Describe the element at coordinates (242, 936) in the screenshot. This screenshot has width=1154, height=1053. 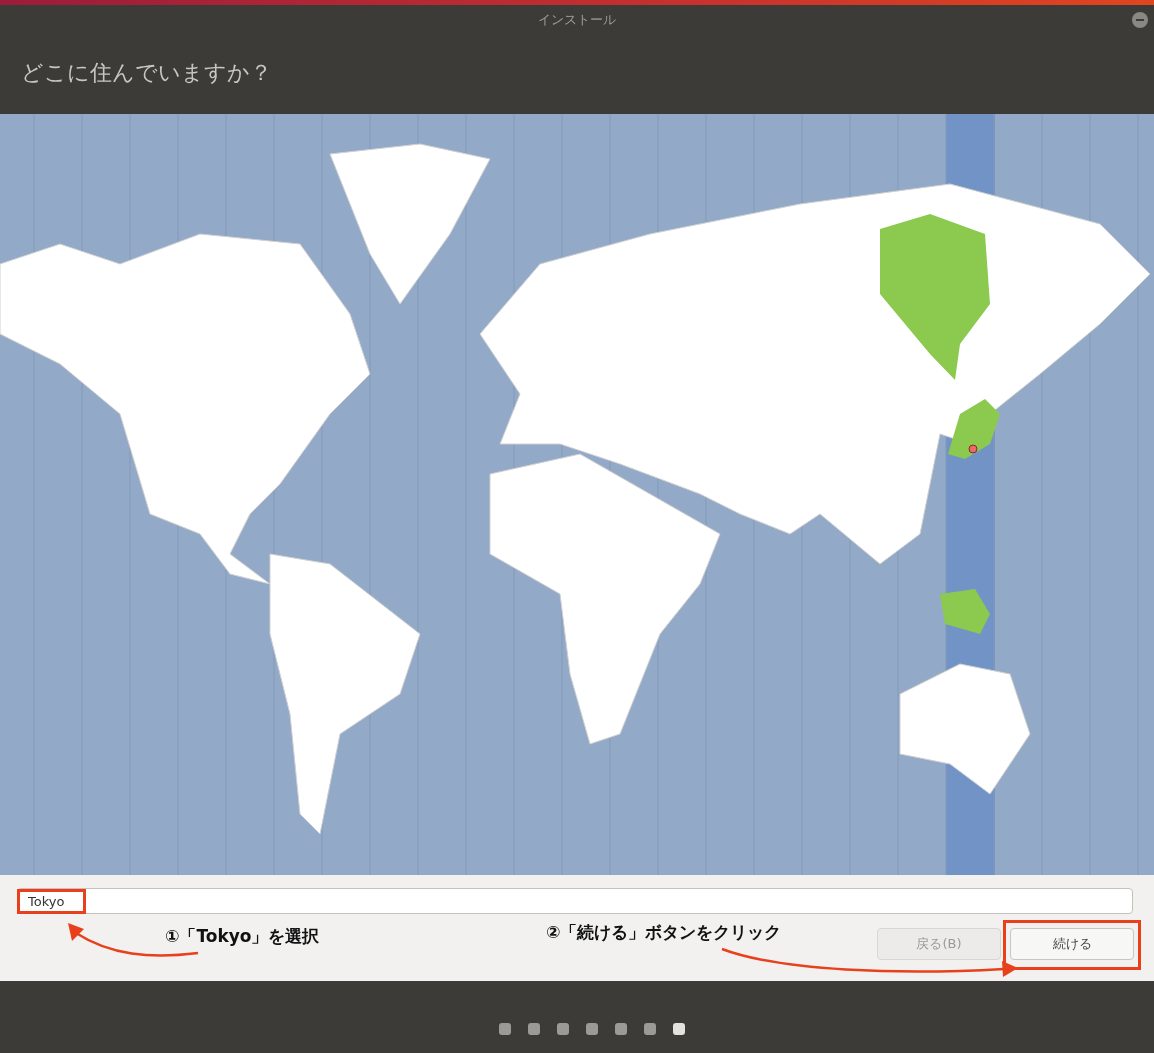
I see `annotation-text: ①「Tokyo」を選択` at that location.